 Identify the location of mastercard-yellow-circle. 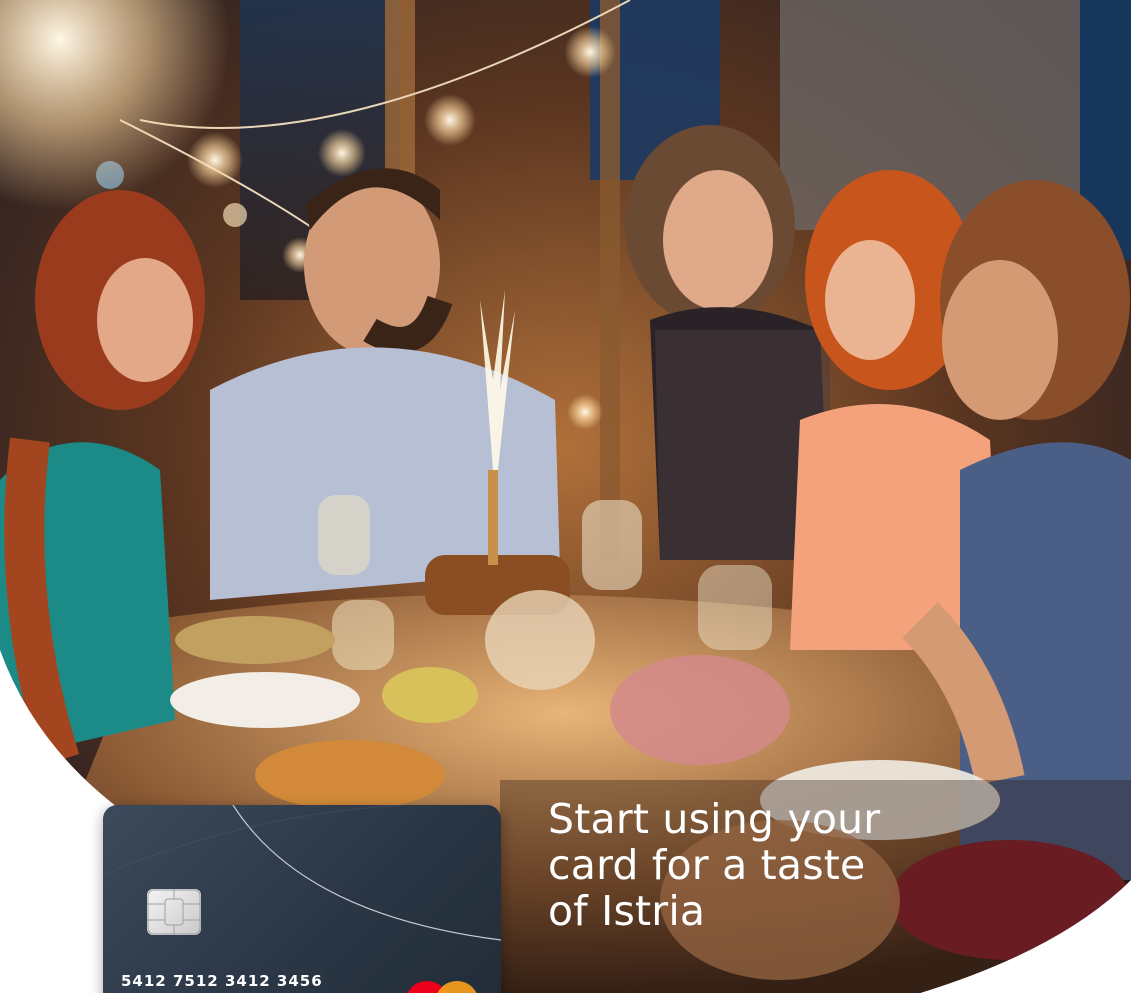
(457, 987).